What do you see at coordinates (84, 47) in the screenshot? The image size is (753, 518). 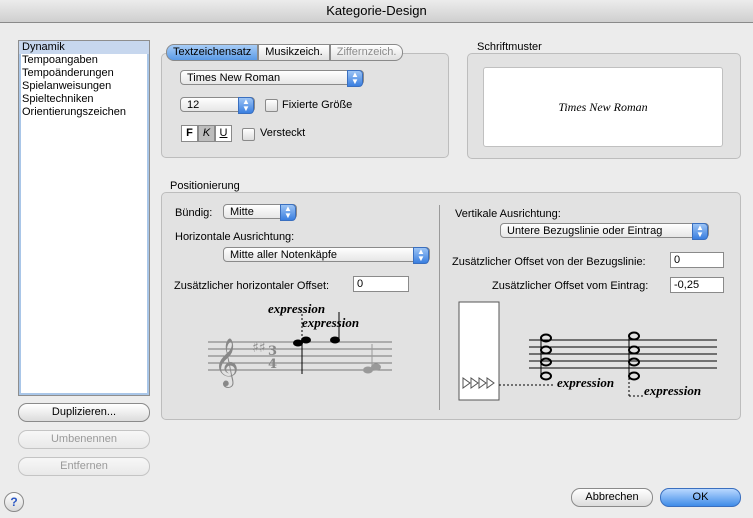 I see `category-item-dynamik: Dynamik` at bounding box center [84, 47].